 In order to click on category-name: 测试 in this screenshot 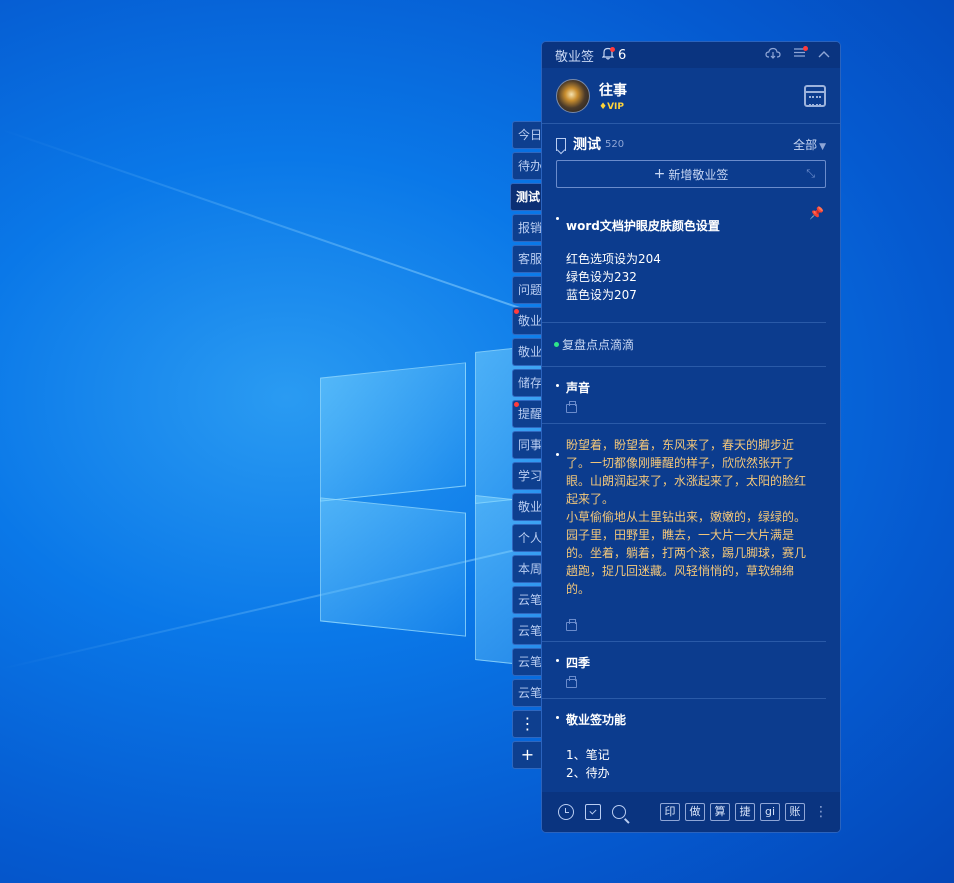, I will do `click(587, 145)`.